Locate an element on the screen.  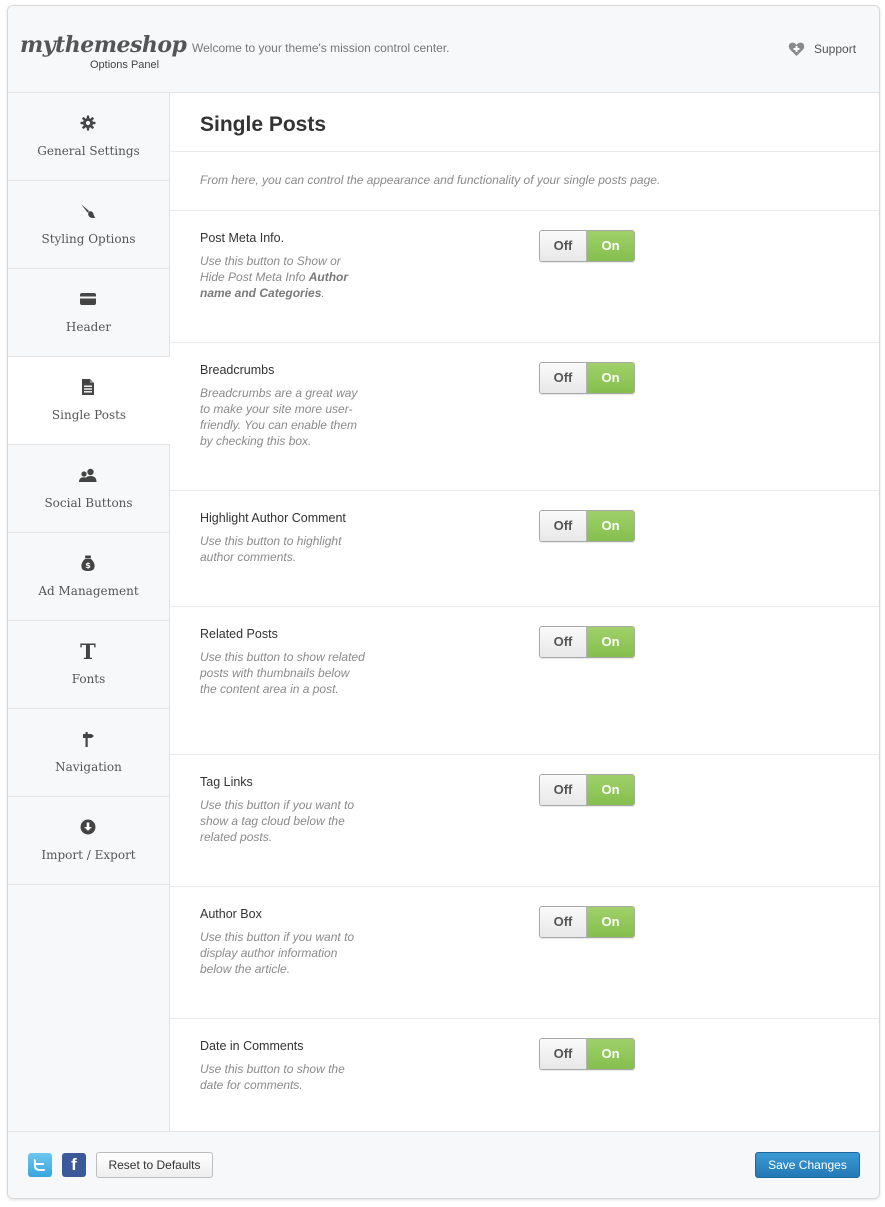
logo-subtitle: Options Panel is located at coordinates (125, 65).